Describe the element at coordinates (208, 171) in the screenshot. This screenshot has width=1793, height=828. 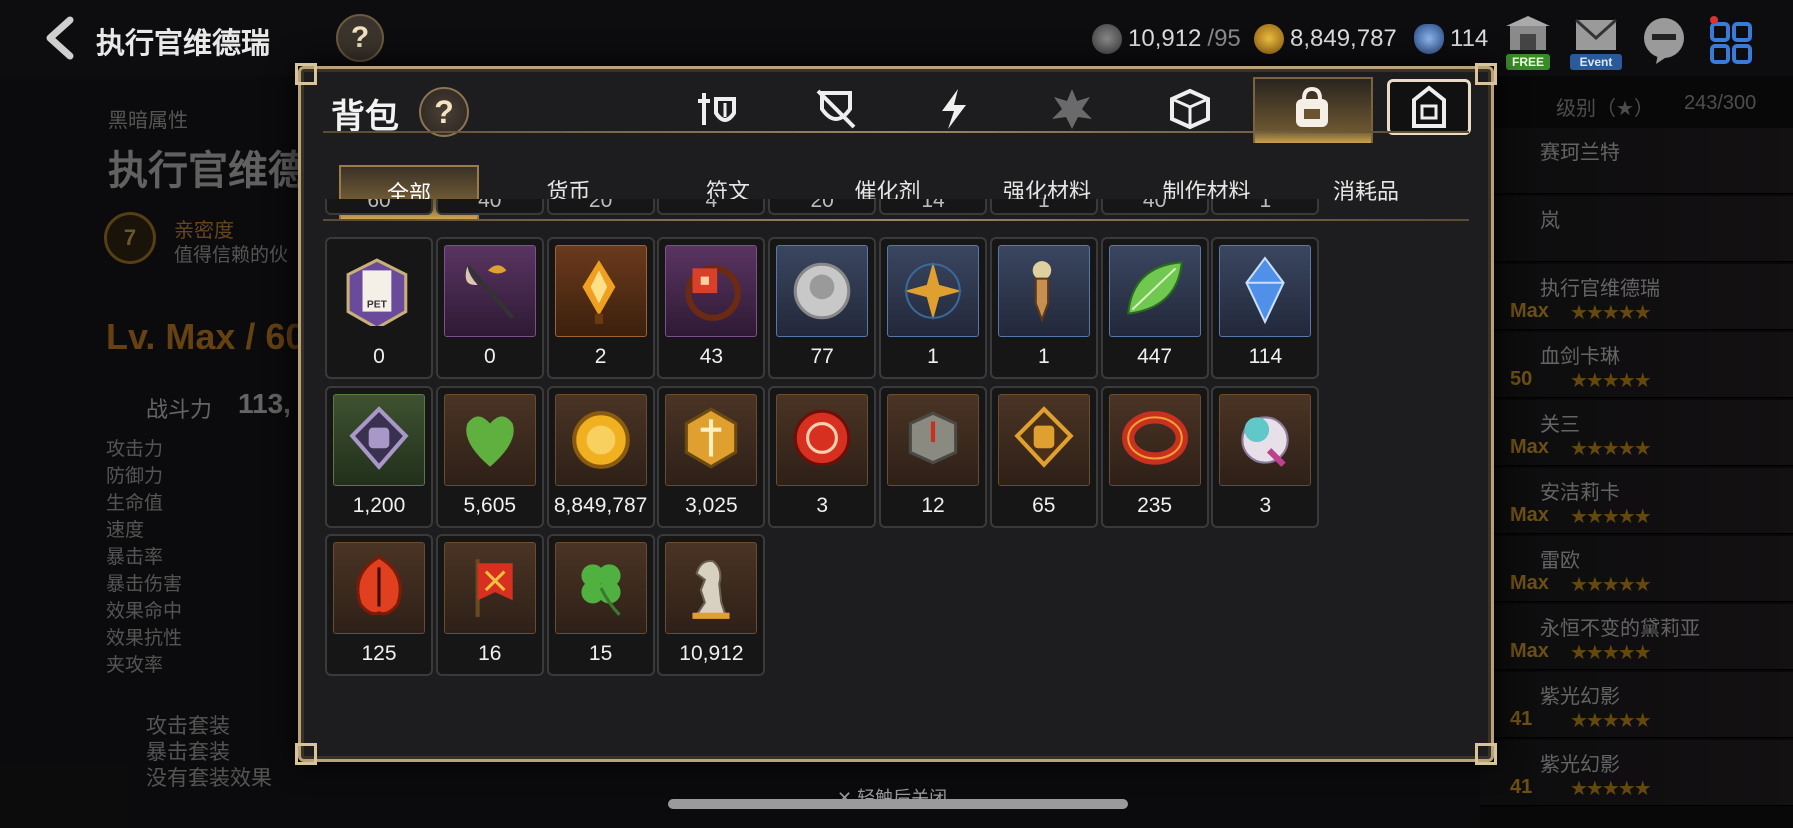
I see `hero-name: 执行官维德` at that location.